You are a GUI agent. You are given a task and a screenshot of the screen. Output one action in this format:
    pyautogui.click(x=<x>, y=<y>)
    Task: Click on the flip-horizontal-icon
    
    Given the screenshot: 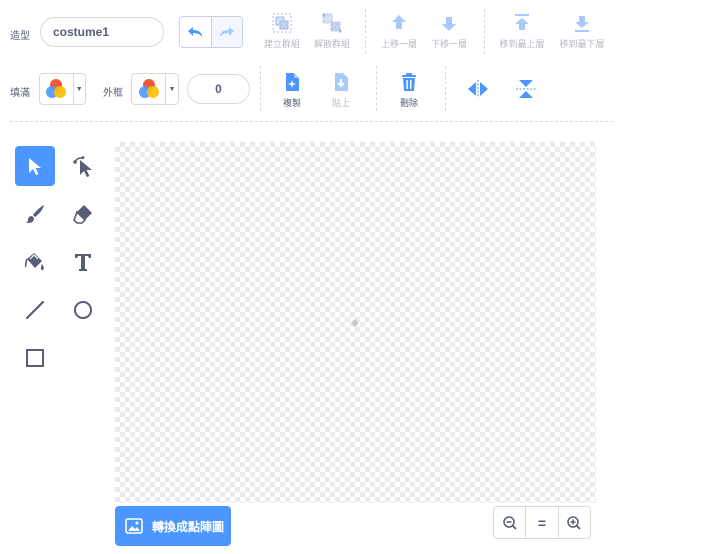 What is the action you would take?
    pyautogui.click(x=478, y=89)
    